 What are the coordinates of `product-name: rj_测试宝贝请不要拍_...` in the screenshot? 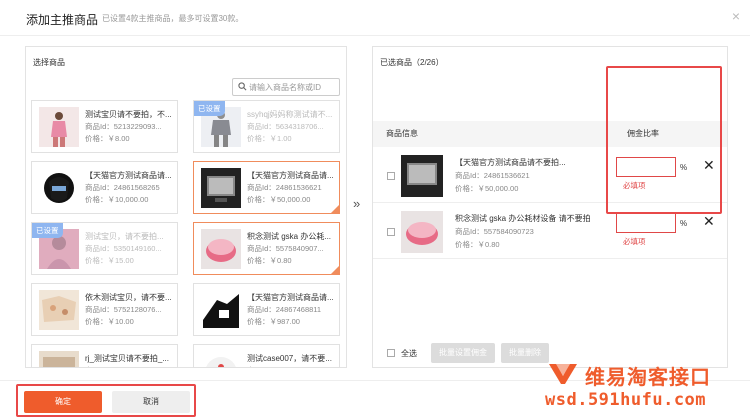 It's located at (127, 358).